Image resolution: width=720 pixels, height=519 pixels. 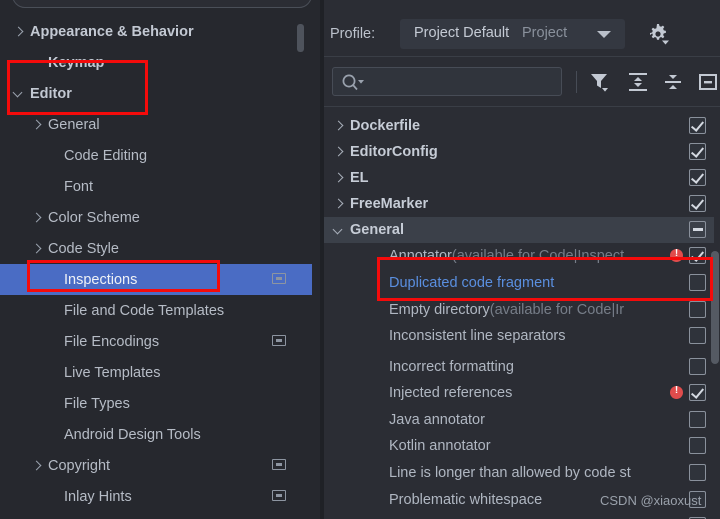 What do you see at coordinates (519, 367) in the screenshot?
I see `inspection-row: Incorrect formatting` at bounding box center [519, 367].